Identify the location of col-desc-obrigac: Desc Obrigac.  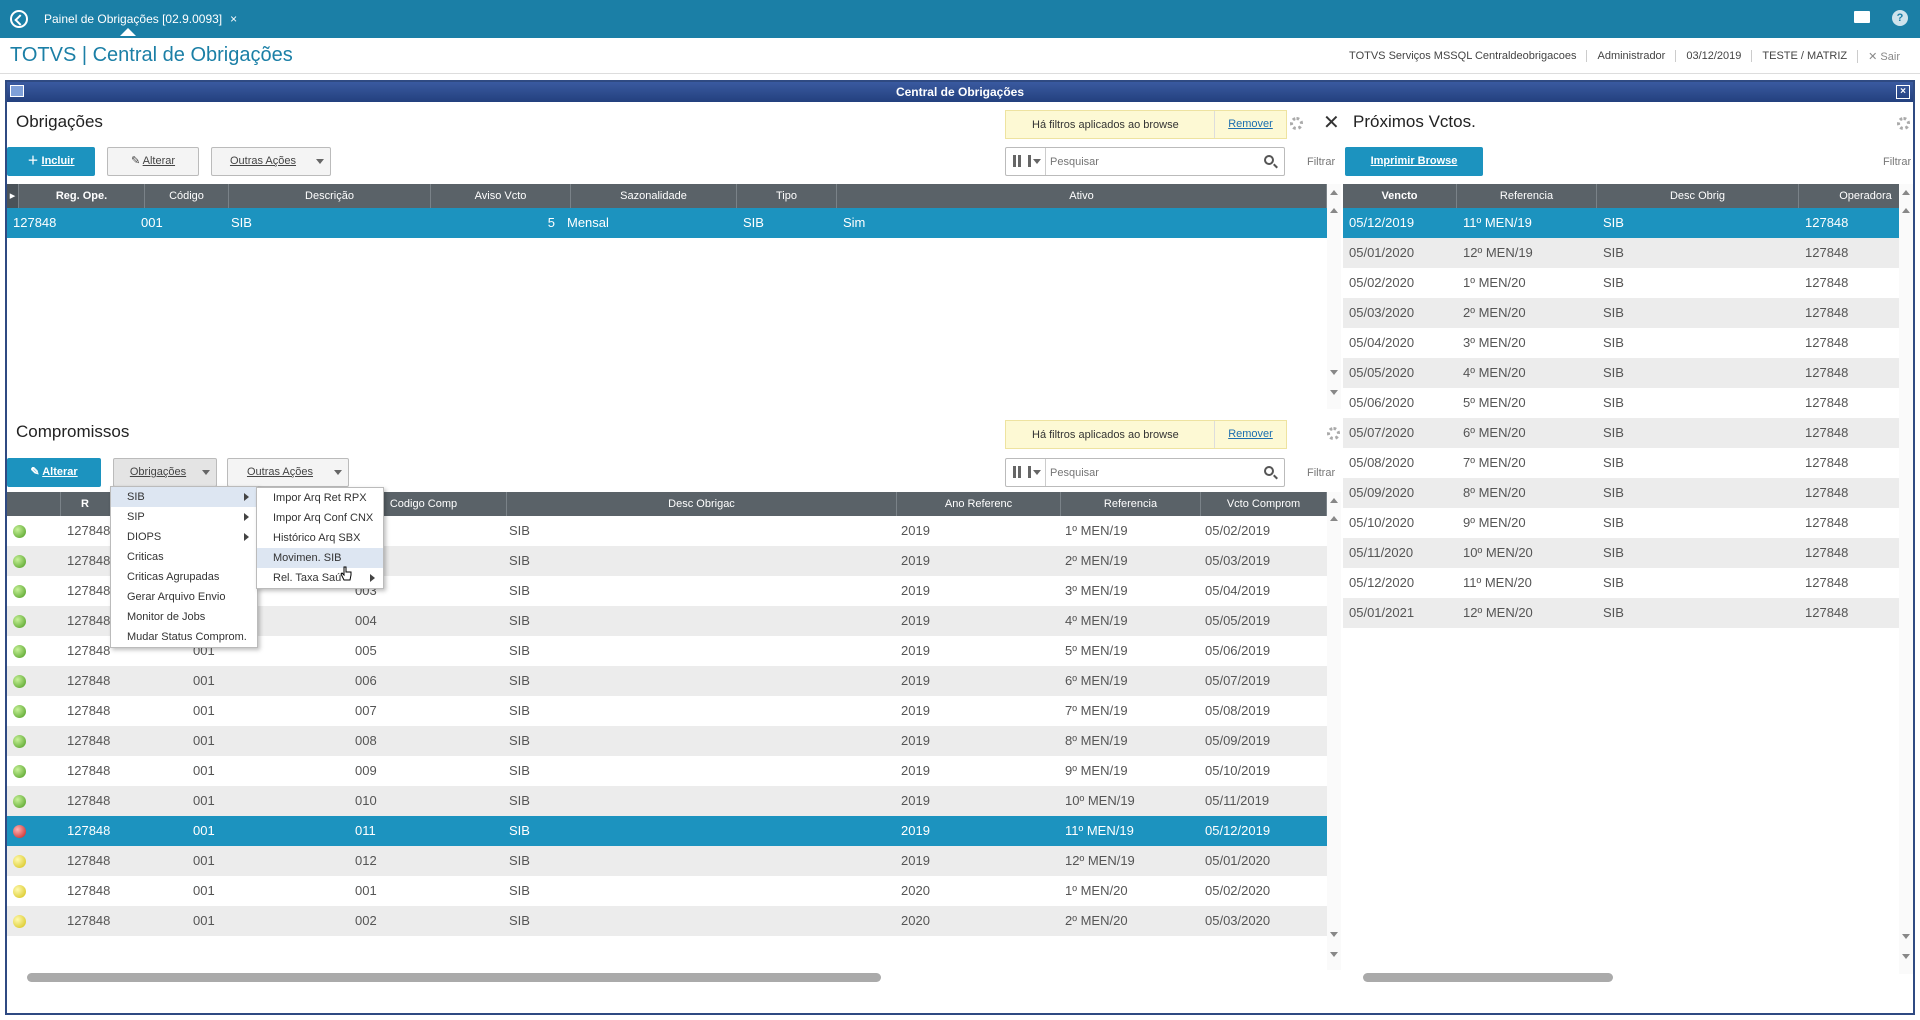
(702, 504).